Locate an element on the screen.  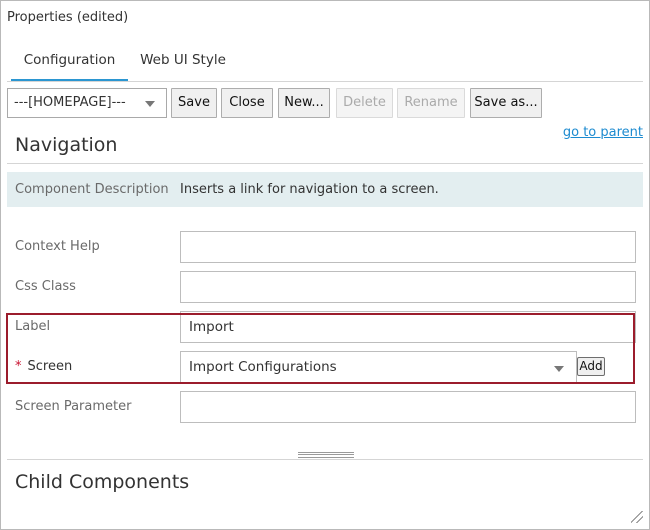
label-input: Import is located at coordinates (408, 327).